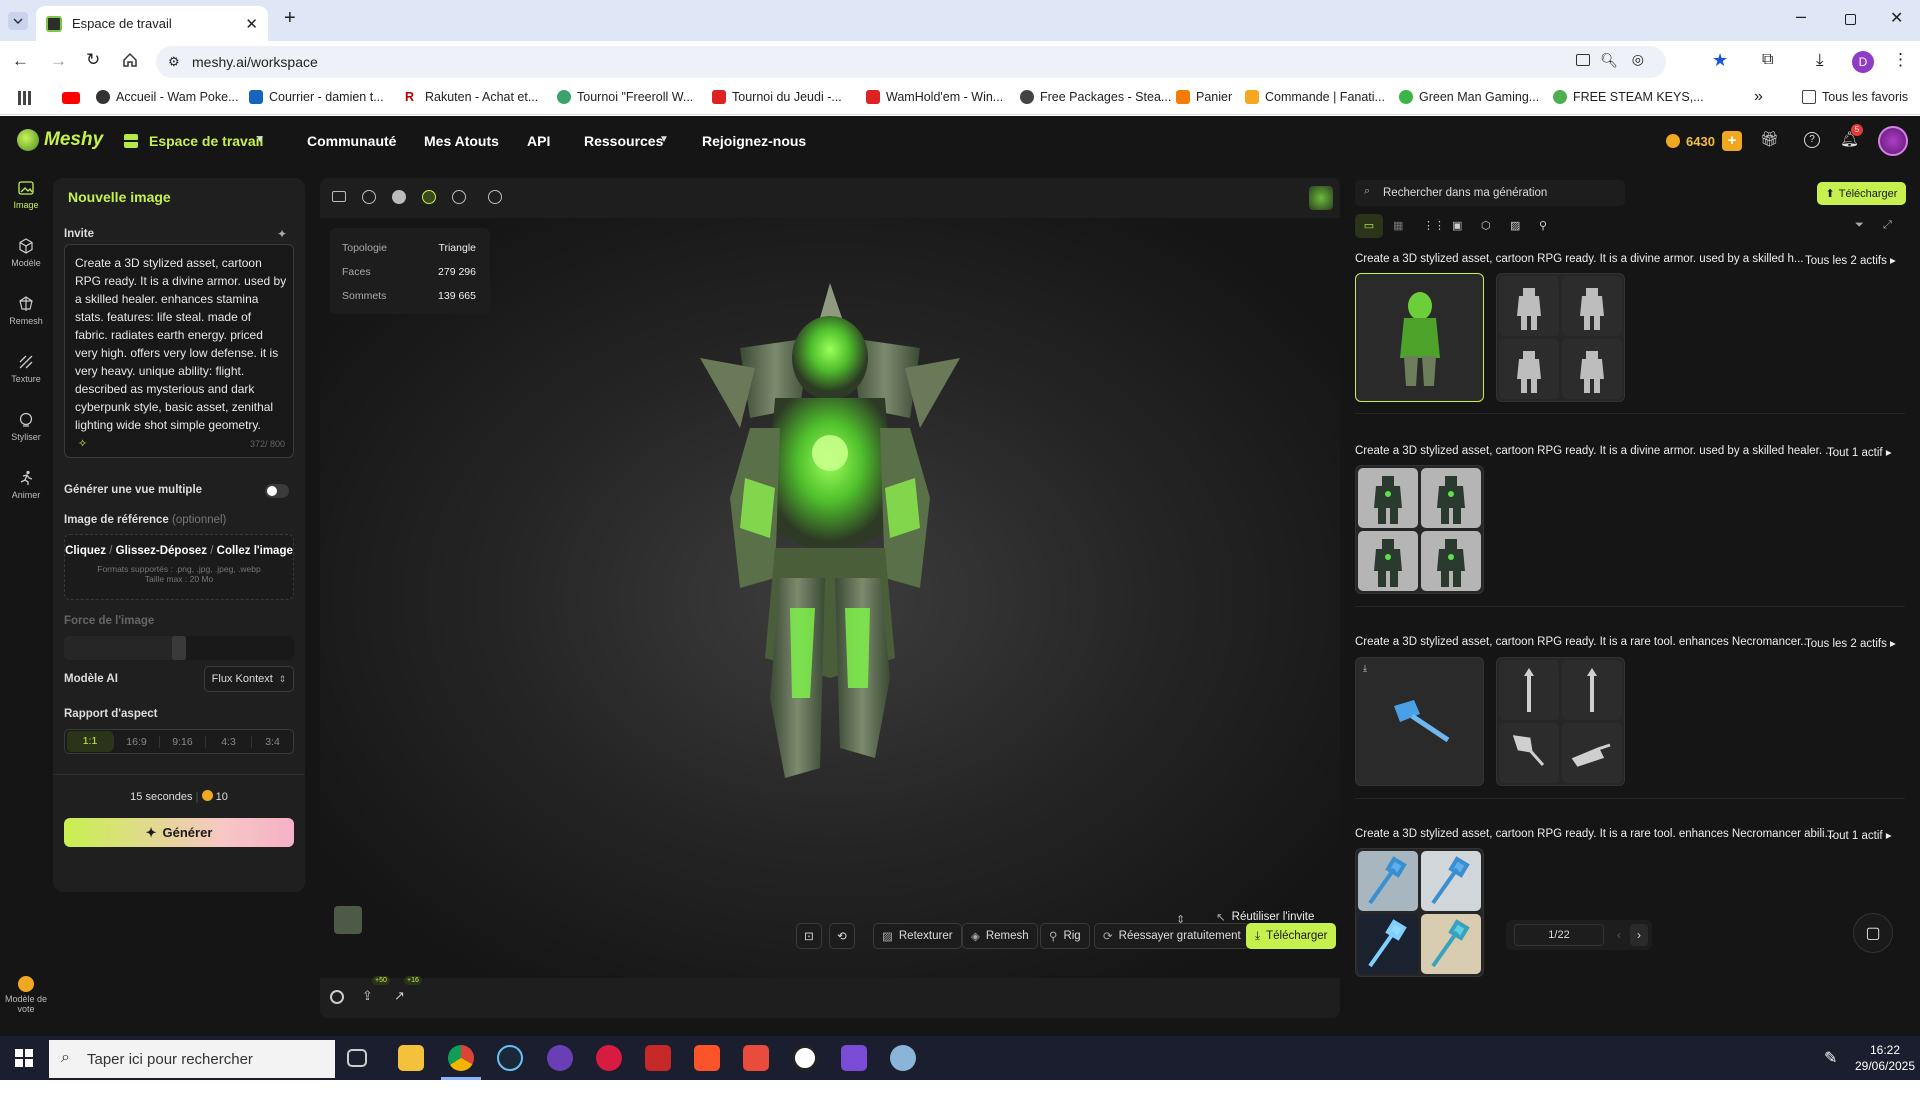 The height and width of the screenshot is (1100, 1920). Describe the element at coordinates (1457, 225) in the screenshot. I see `image-filter-icon: ▣` at that location.